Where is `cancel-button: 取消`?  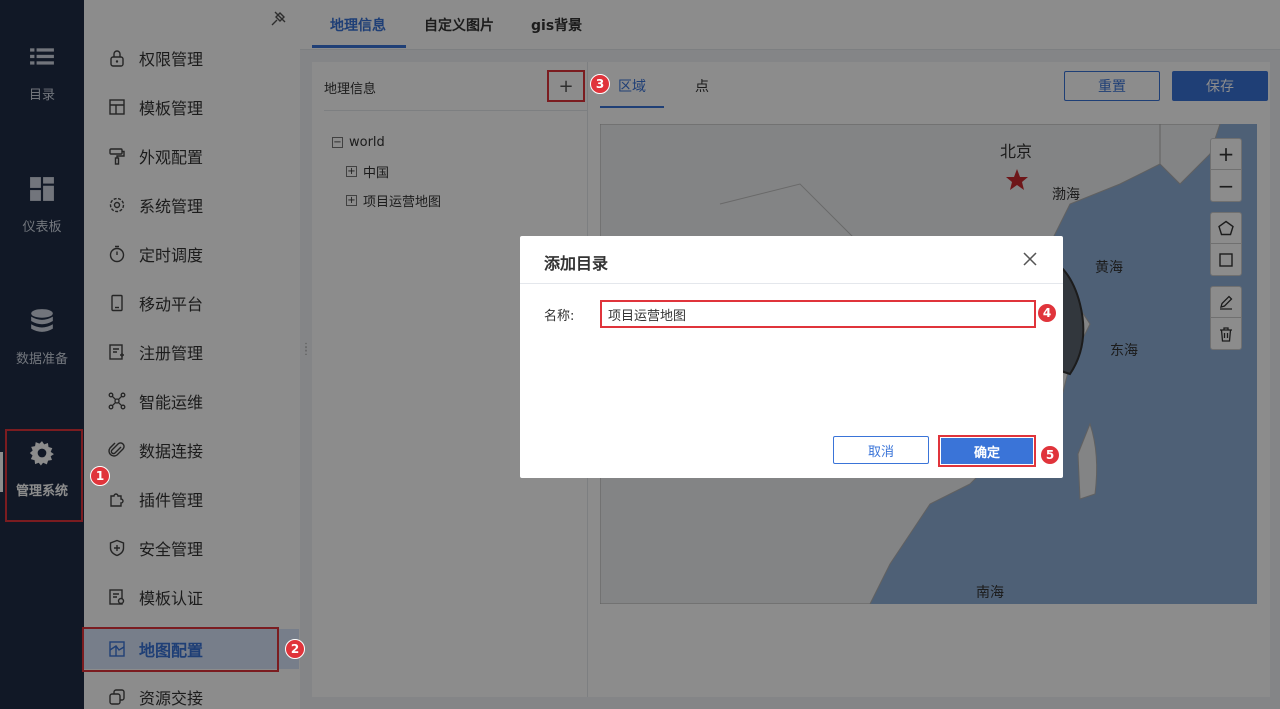
cancel-button: 取消 is located at coordinates (881, 450).